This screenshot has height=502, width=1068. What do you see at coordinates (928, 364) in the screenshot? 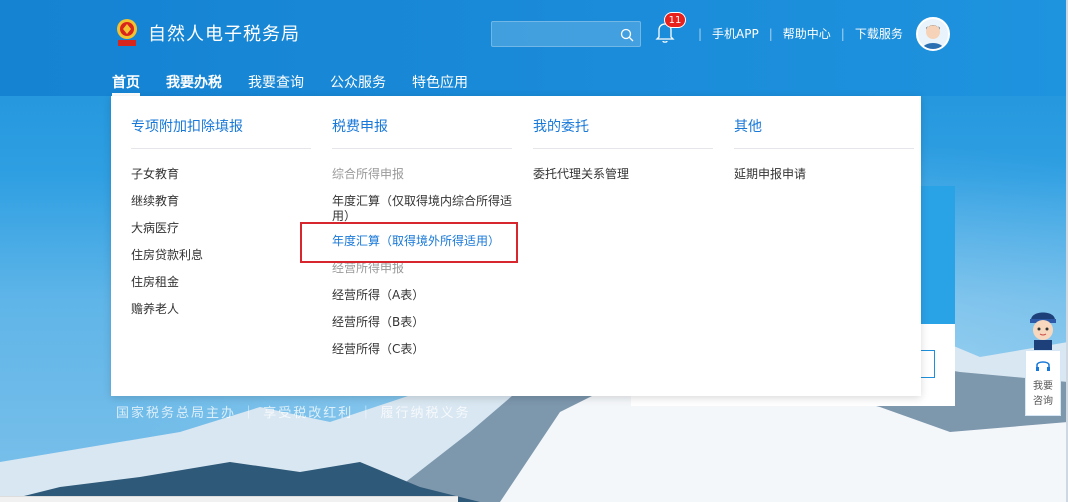
I see `login-input` at bounding box center [928, 364].